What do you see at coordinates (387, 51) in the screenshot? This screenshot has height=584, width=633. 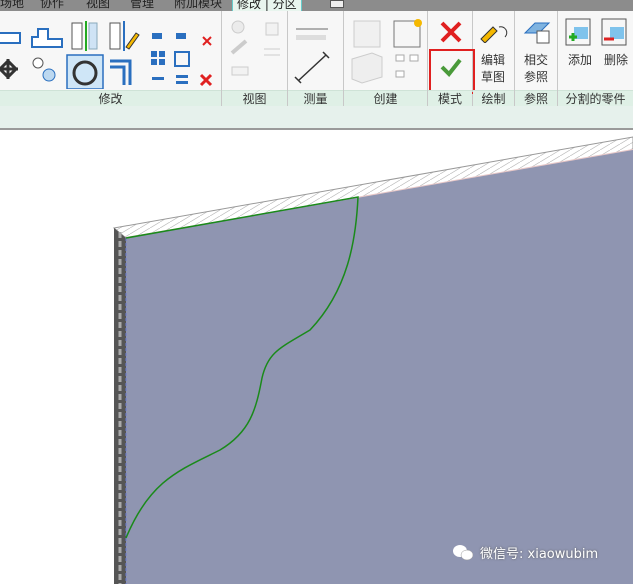 I see `create-parts-icon` at bounding box center [387, 51].